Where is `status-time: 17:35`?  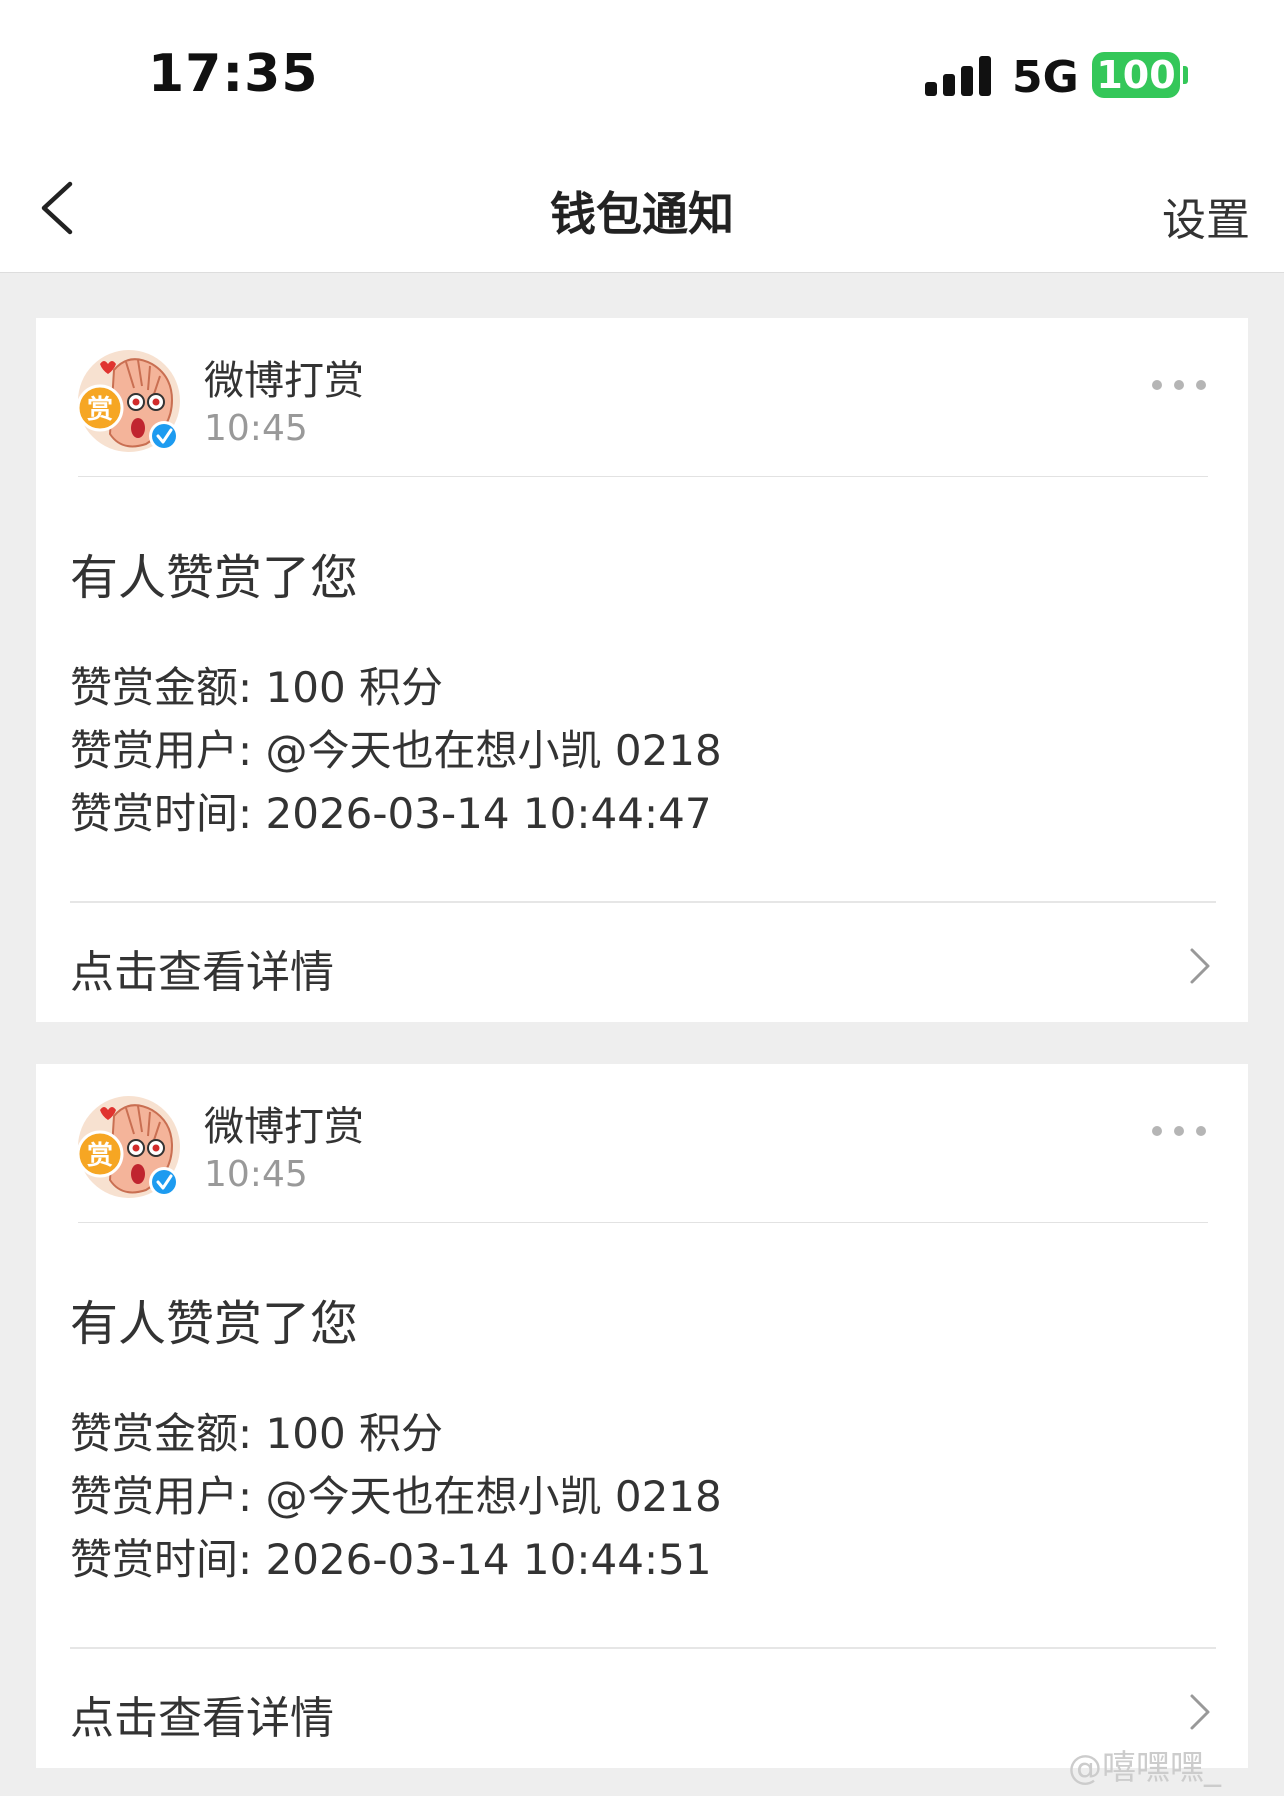 status-time: 17:35 is located at coordinates (233, 74).